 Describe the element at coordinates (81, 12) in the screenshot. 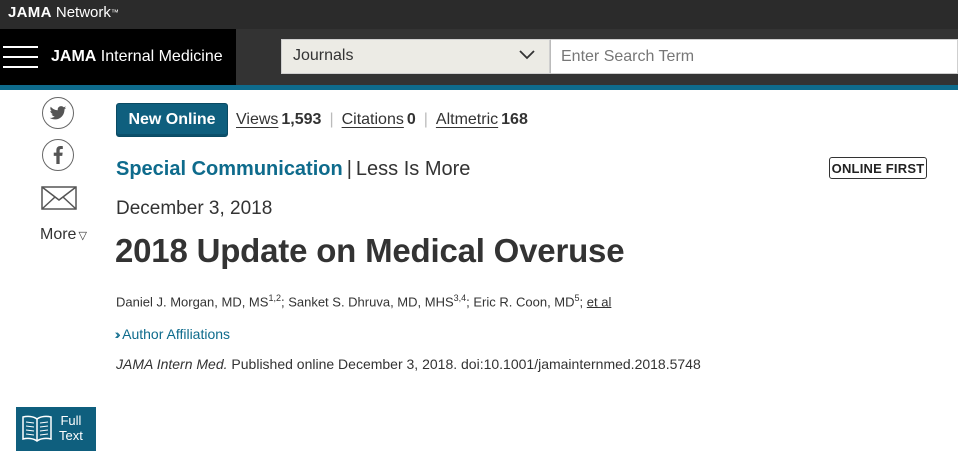

I see `network-logo-rest: Network` at that location.